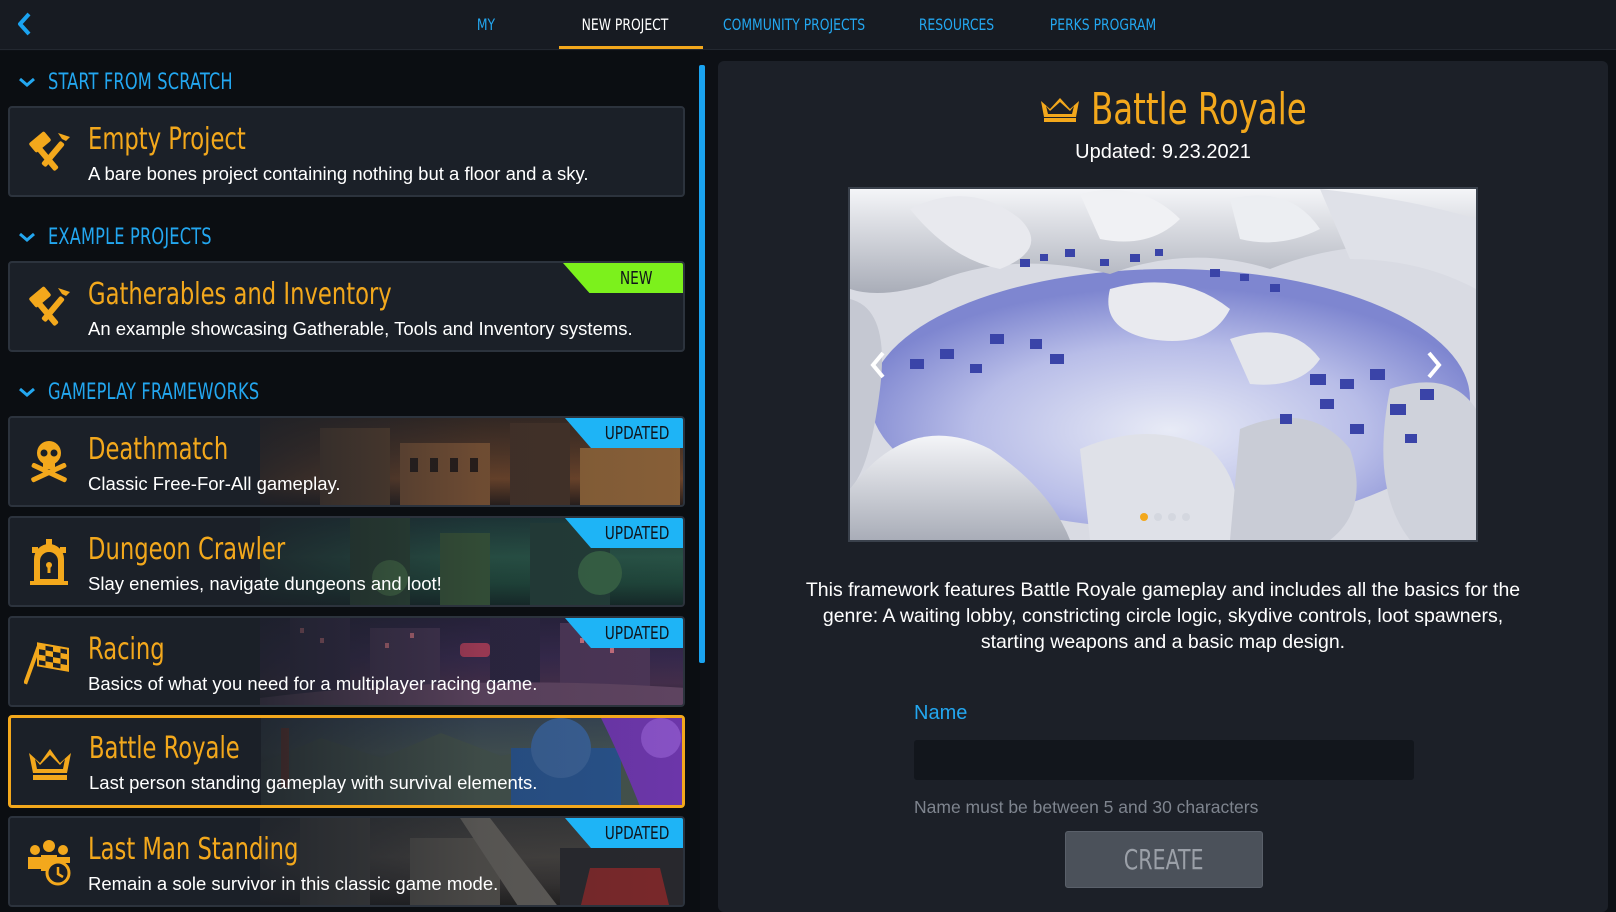 The image size is (1616, 912). I want to click on detail-header: Battle Royale, so click(1163, 109).